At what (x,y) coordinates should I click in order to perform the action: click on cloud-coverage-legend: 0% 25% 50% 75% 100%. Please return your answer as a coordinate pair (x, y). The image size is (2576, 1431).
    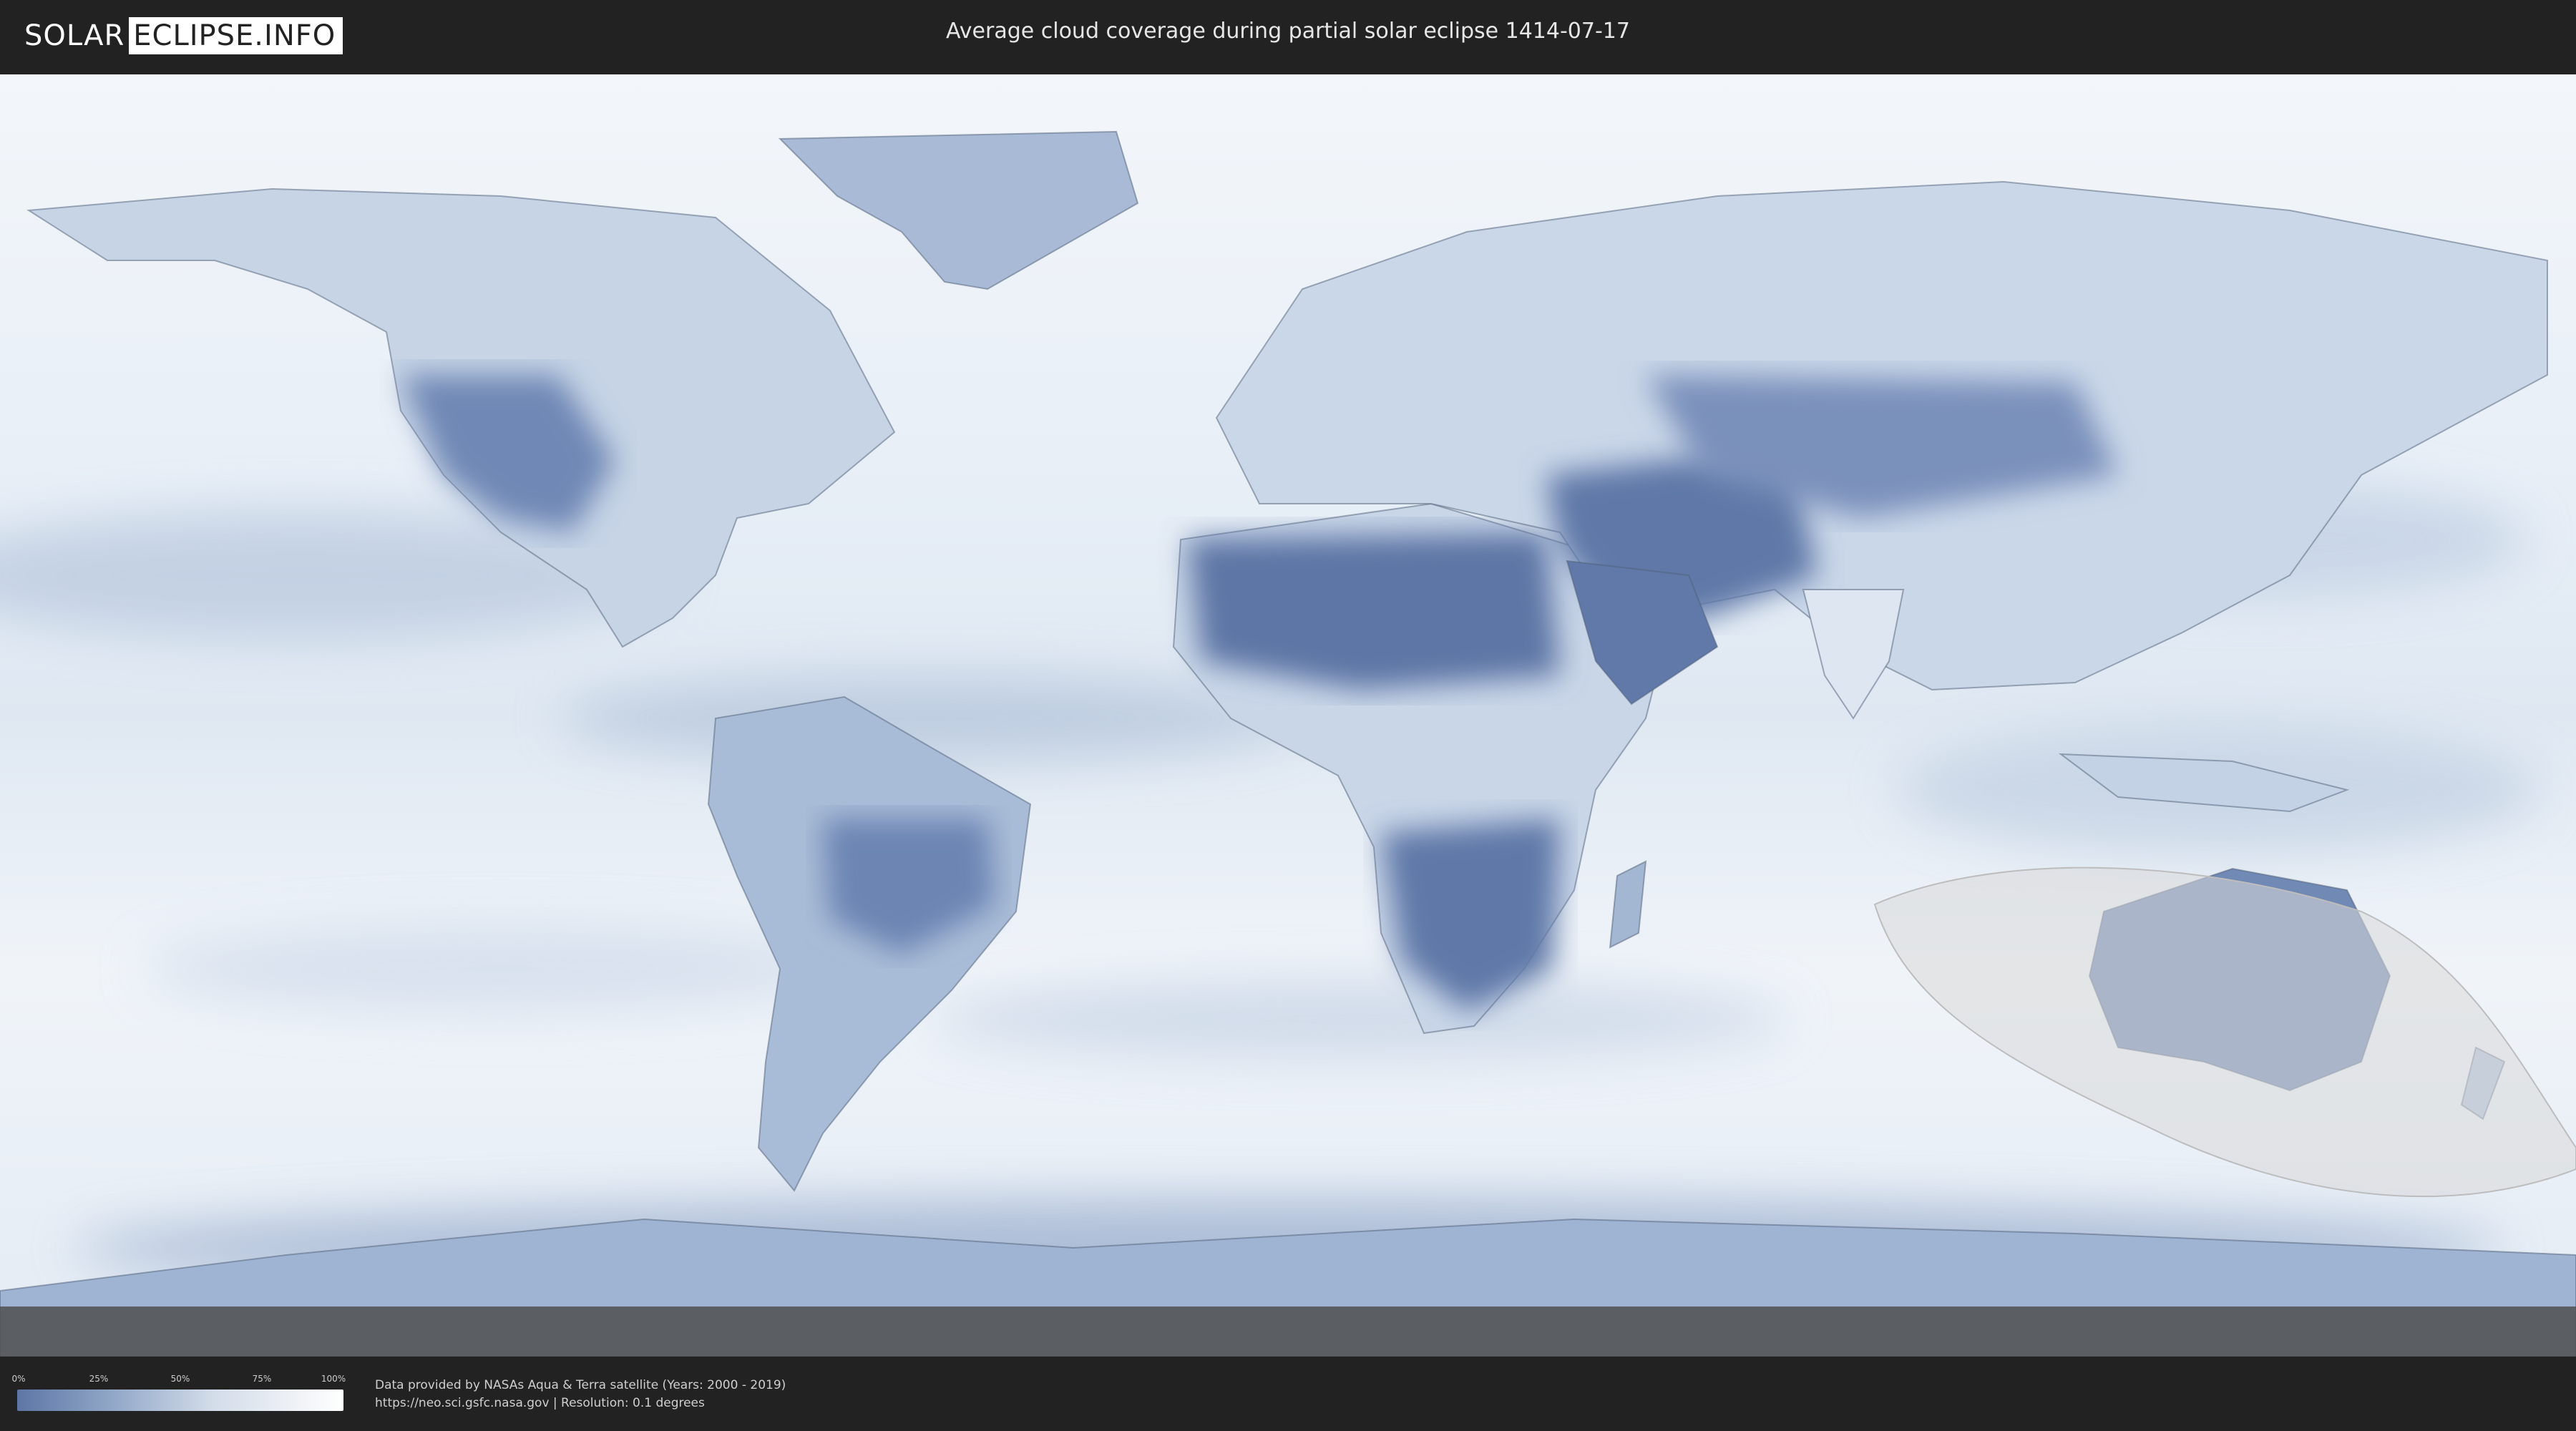
    Looking at the image, I should click on (178, 1395).